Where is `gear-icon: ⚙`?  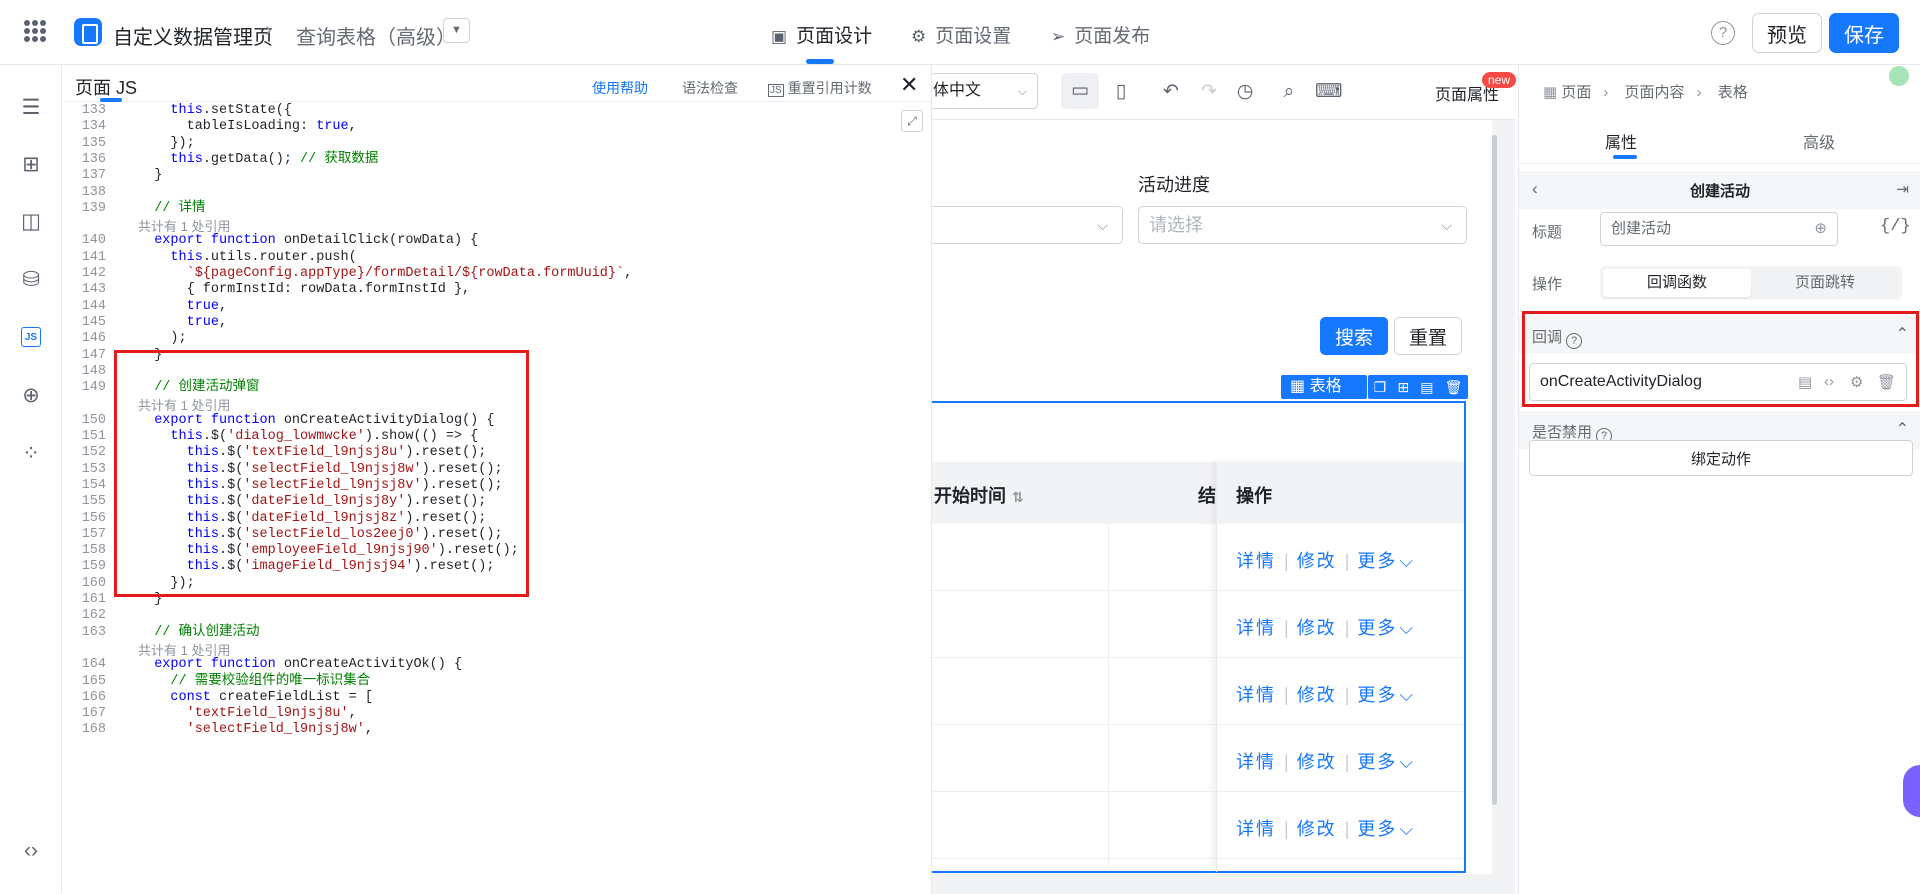 gear-icon: ⚙ is located at coordinates (919, 36).